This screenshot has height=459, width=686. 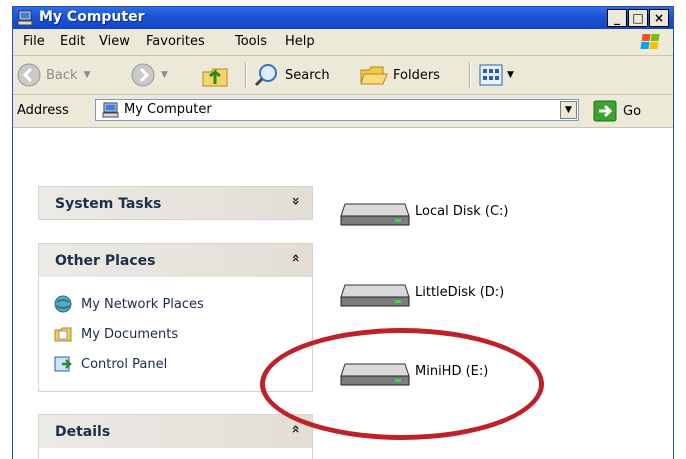 I want to click on title-bar: My Computer _ □ ×, so click(x=343, y=18).